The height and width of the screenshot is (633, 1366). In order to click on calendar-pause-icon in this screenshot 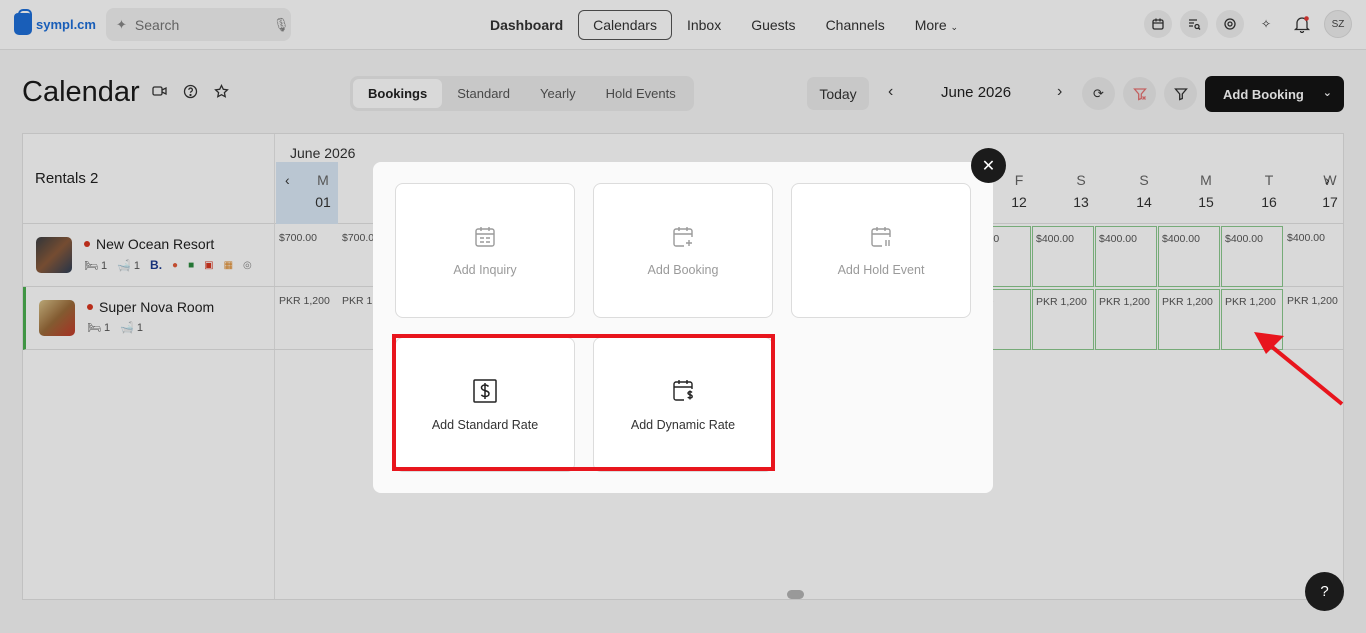, I will do `click(881, 236)`.